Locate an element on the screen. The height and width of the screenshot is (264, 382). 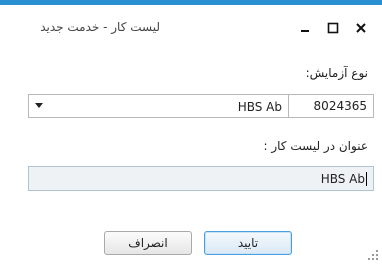
worklist-title-input: HBS Ab is located at coordinates (201, 178).